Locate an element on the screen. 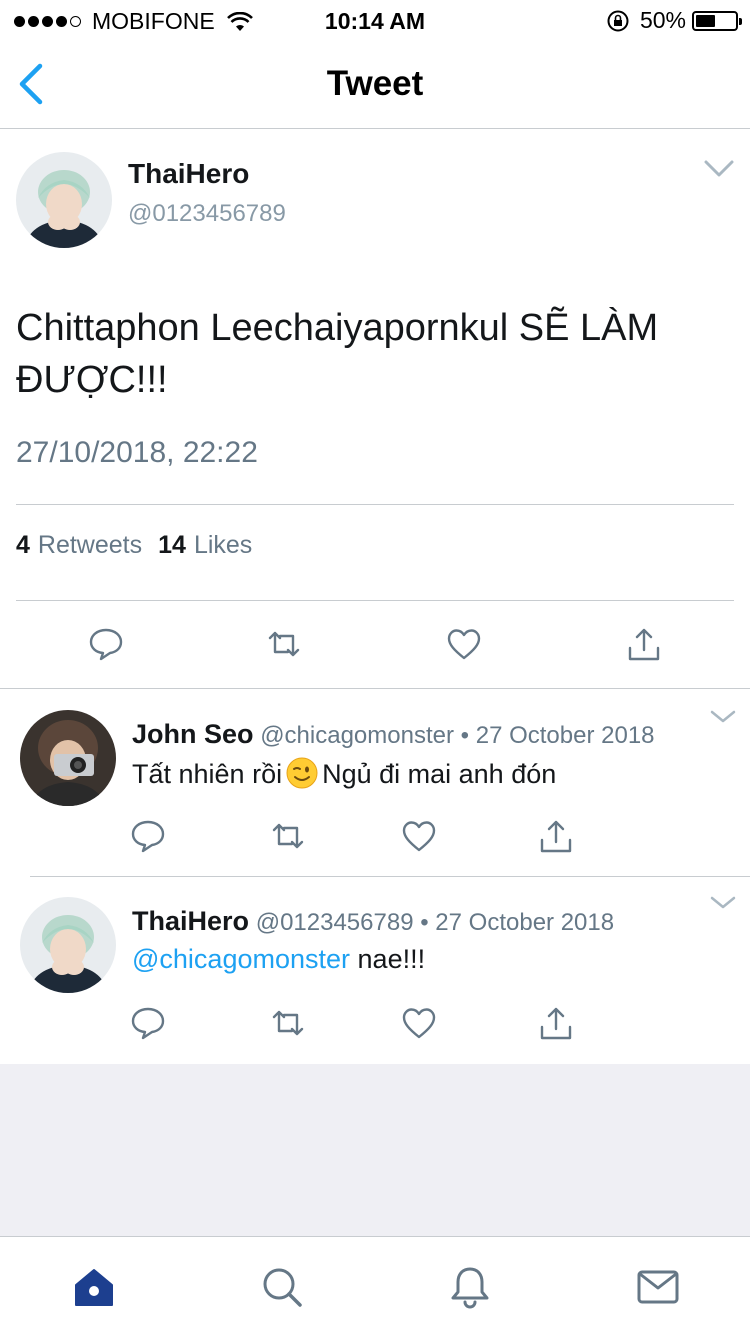  reply-header: ThaiHero @0123456789 • 27 October 2018 is located at coordinates (373, 921).